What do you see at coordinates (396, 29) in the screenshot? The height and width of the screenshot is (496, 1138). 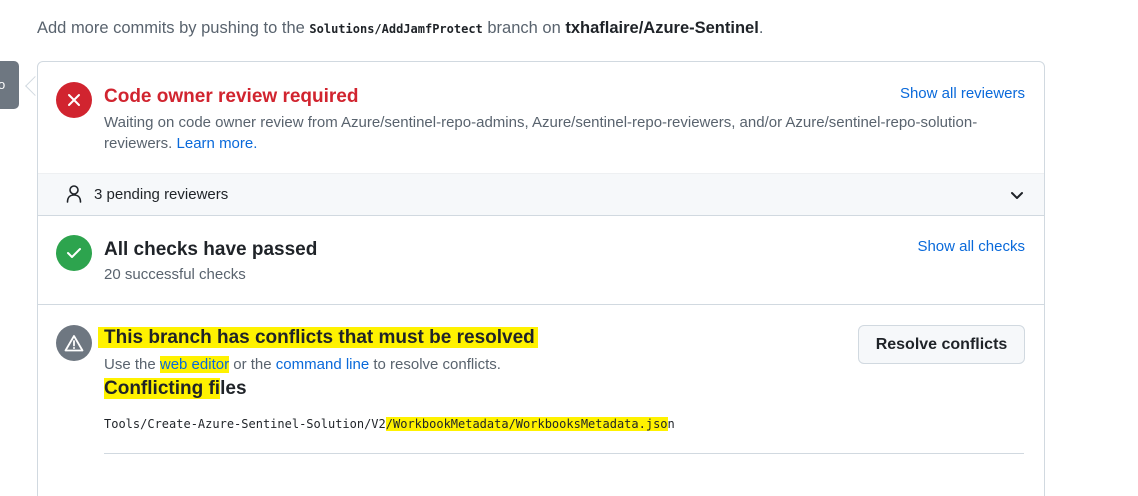 I see `branch-name: Solutions/AddJamfProtect` at bounding box center [396, 29].